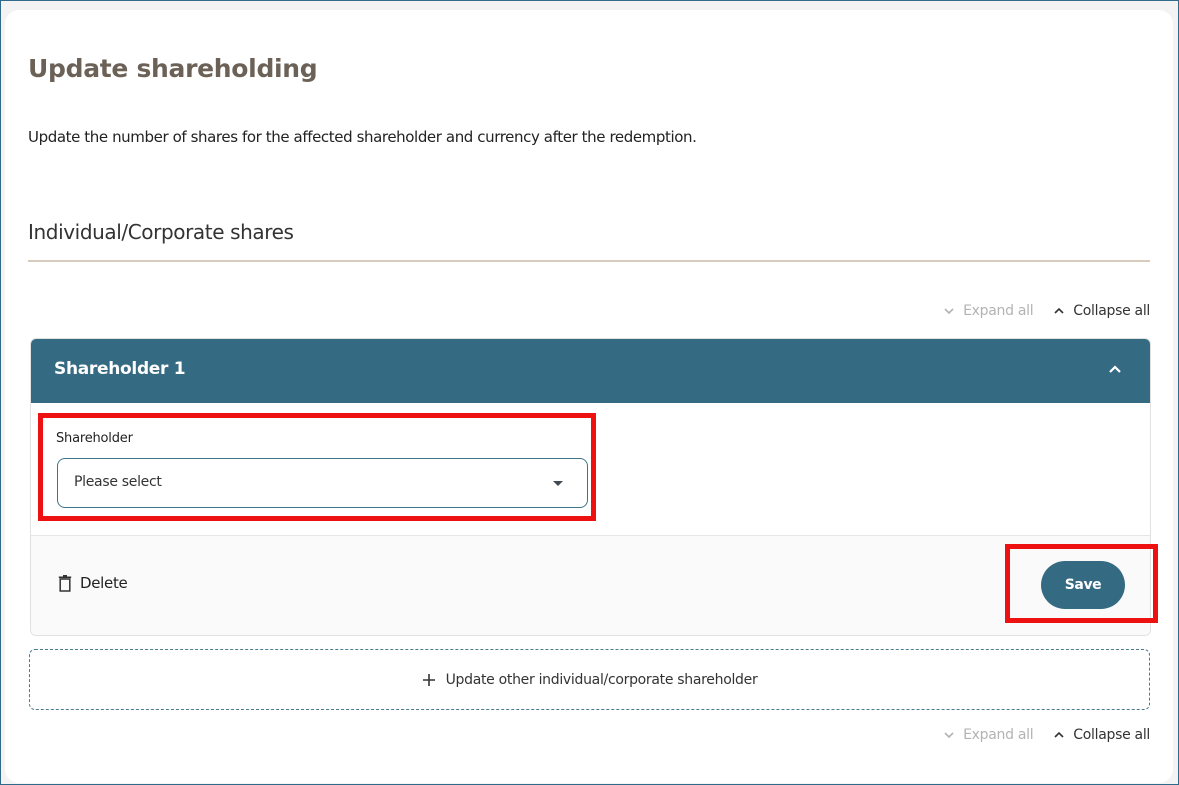 This screenshot has height=785, width=1179. What do you see at coordinates (1046, 735) in the screenshot?
I see `expand-collapse-bottom: Expand all Collapse all` at bounding box center [1046, 735].